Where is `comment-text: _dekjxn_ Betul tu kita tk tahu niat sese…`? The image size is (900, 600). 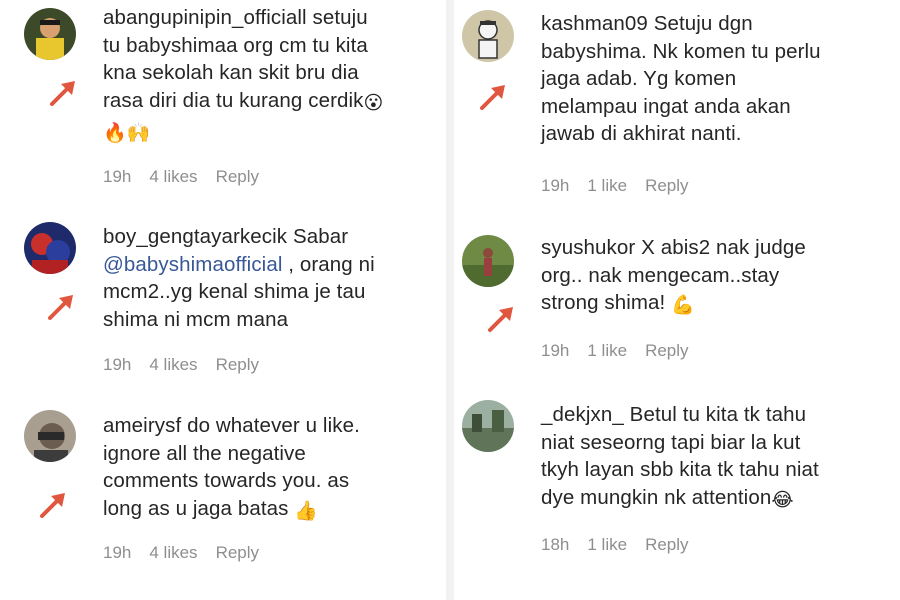 comment-text: _dekjxn_ Betul tu kita tk tahu niat sese… is located at coordinates (709, 457).